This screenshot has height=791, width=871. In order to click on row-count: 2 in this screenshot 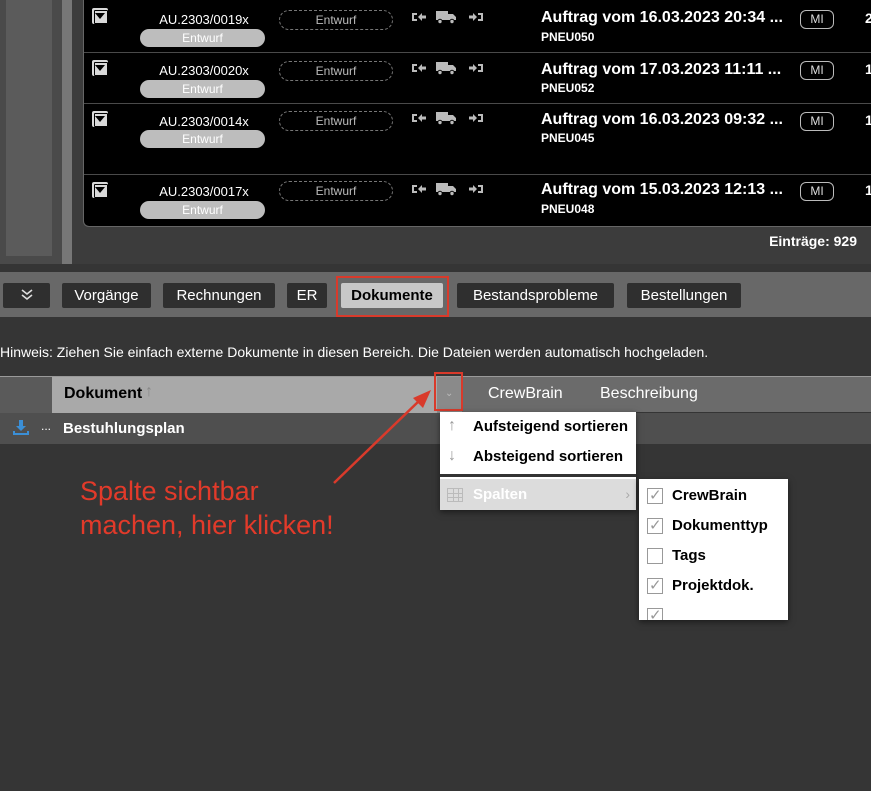, I will do `click(868, 18)`.